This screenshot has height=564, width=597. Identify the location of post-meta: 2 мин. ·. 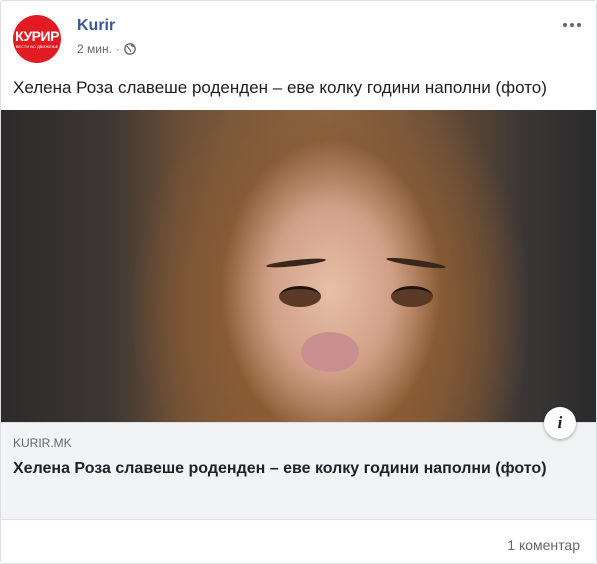
(106, 49).